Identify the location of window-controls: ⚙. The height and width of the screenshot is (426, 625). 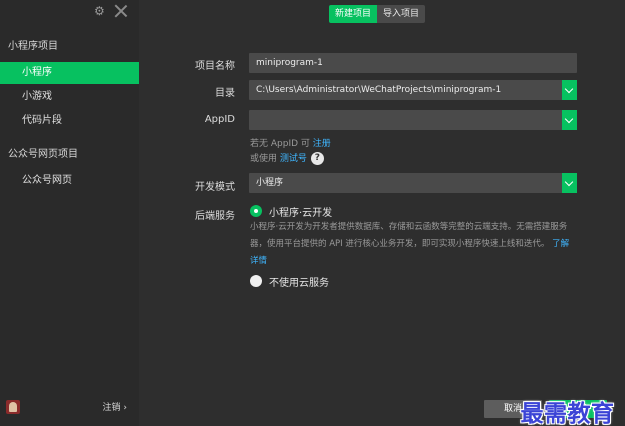
(111, 11).